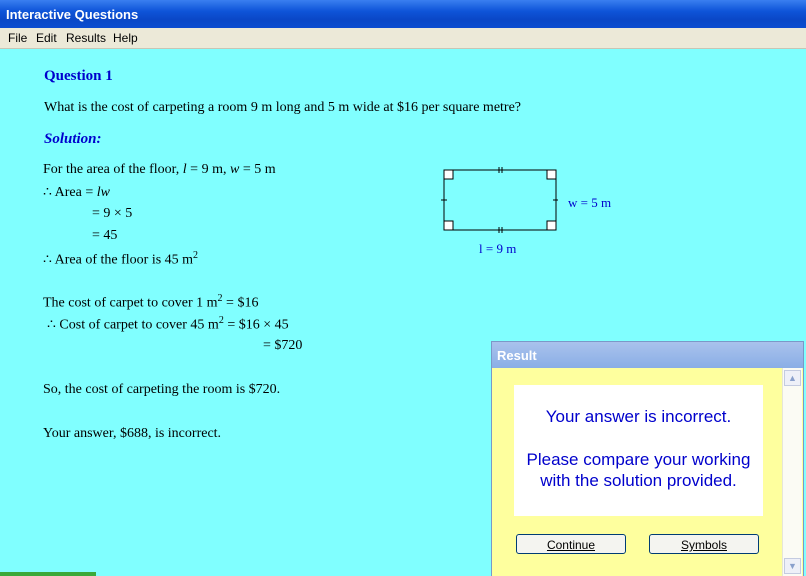 Image resolution: width=806 pixels, height=576 pixels. I want to click on taskbar-strip, so click(48, 574).